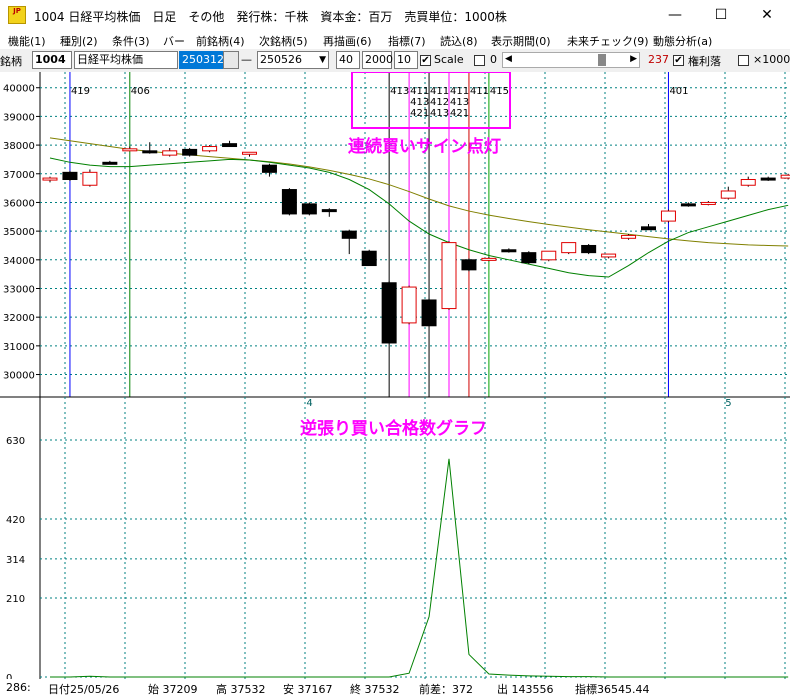 Image resolution: width=790 pixels, height=697 pixels. I want to click on kenri-label: 権利落, so click(704, 61).